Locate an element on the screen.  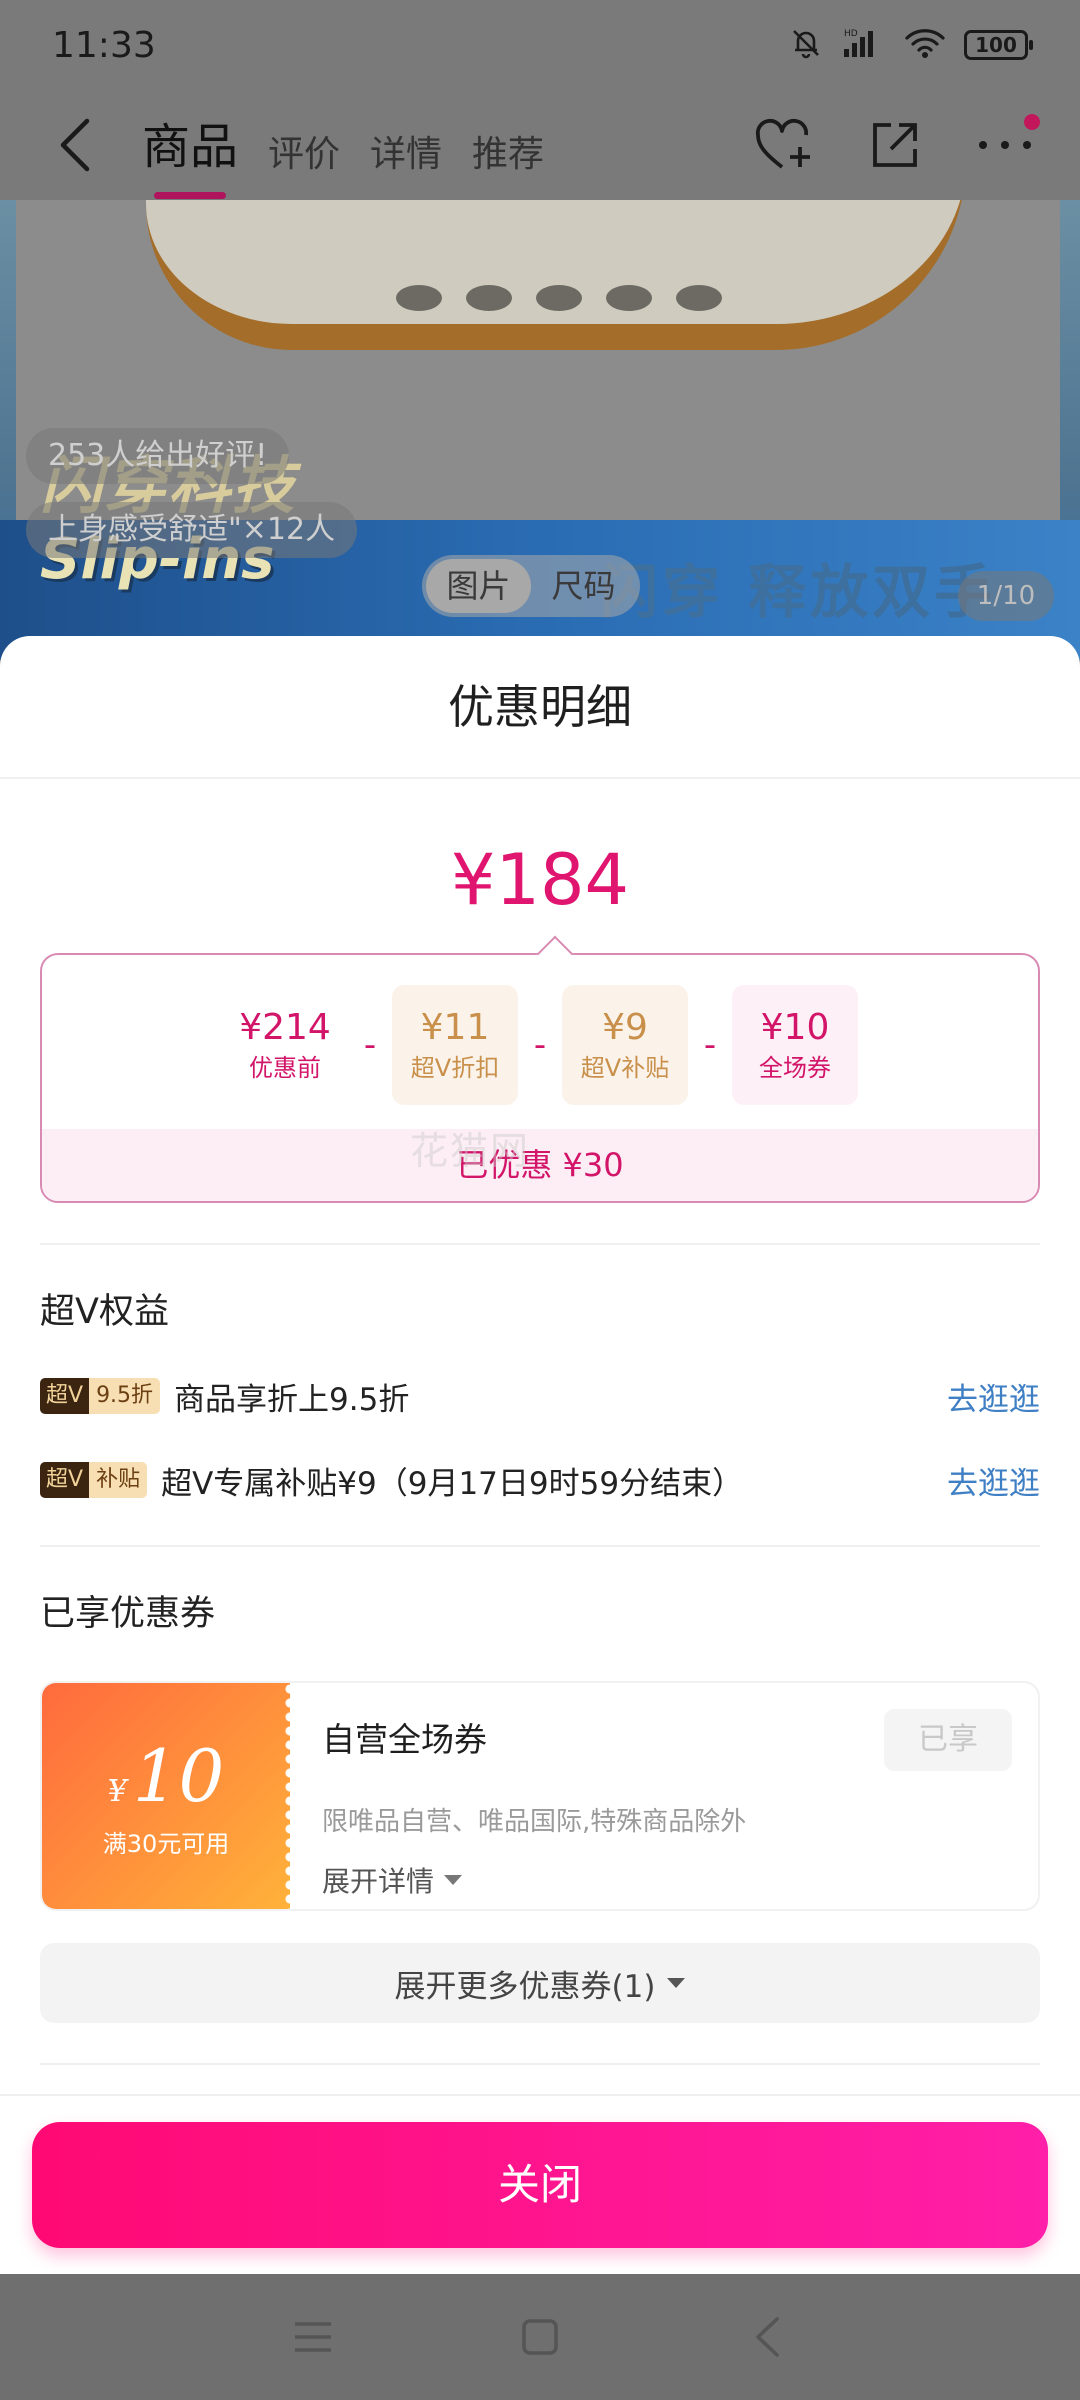
expand-details-label: 展开详情 is located at coordinates (378, 1881).